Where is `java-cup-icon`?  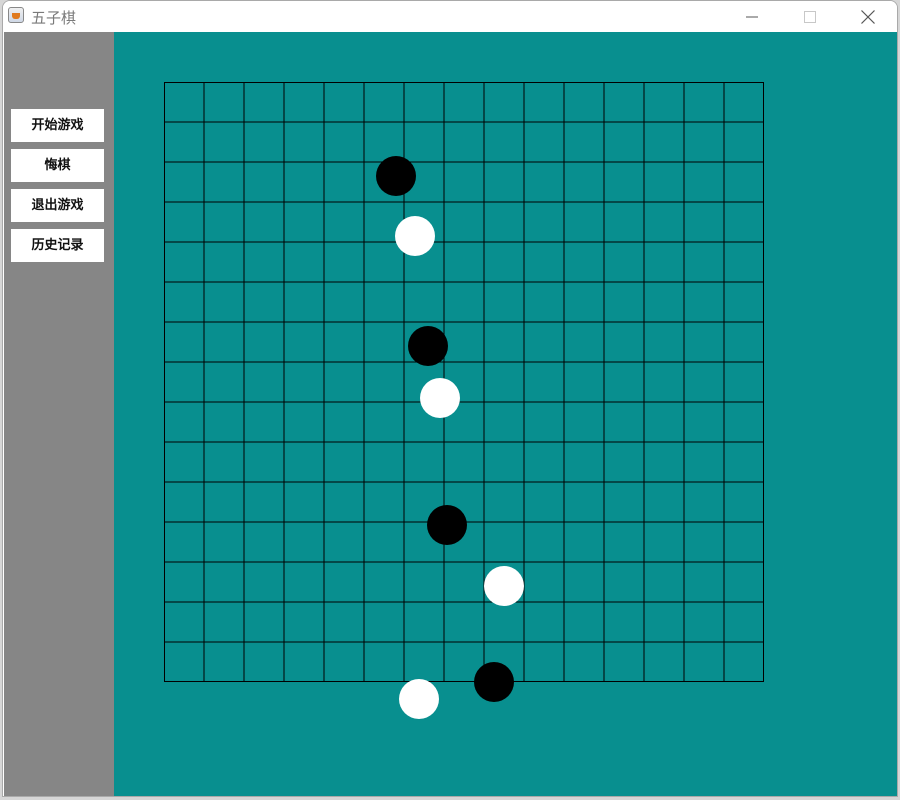
java-cup-icon is located at coordinates (16, 15).